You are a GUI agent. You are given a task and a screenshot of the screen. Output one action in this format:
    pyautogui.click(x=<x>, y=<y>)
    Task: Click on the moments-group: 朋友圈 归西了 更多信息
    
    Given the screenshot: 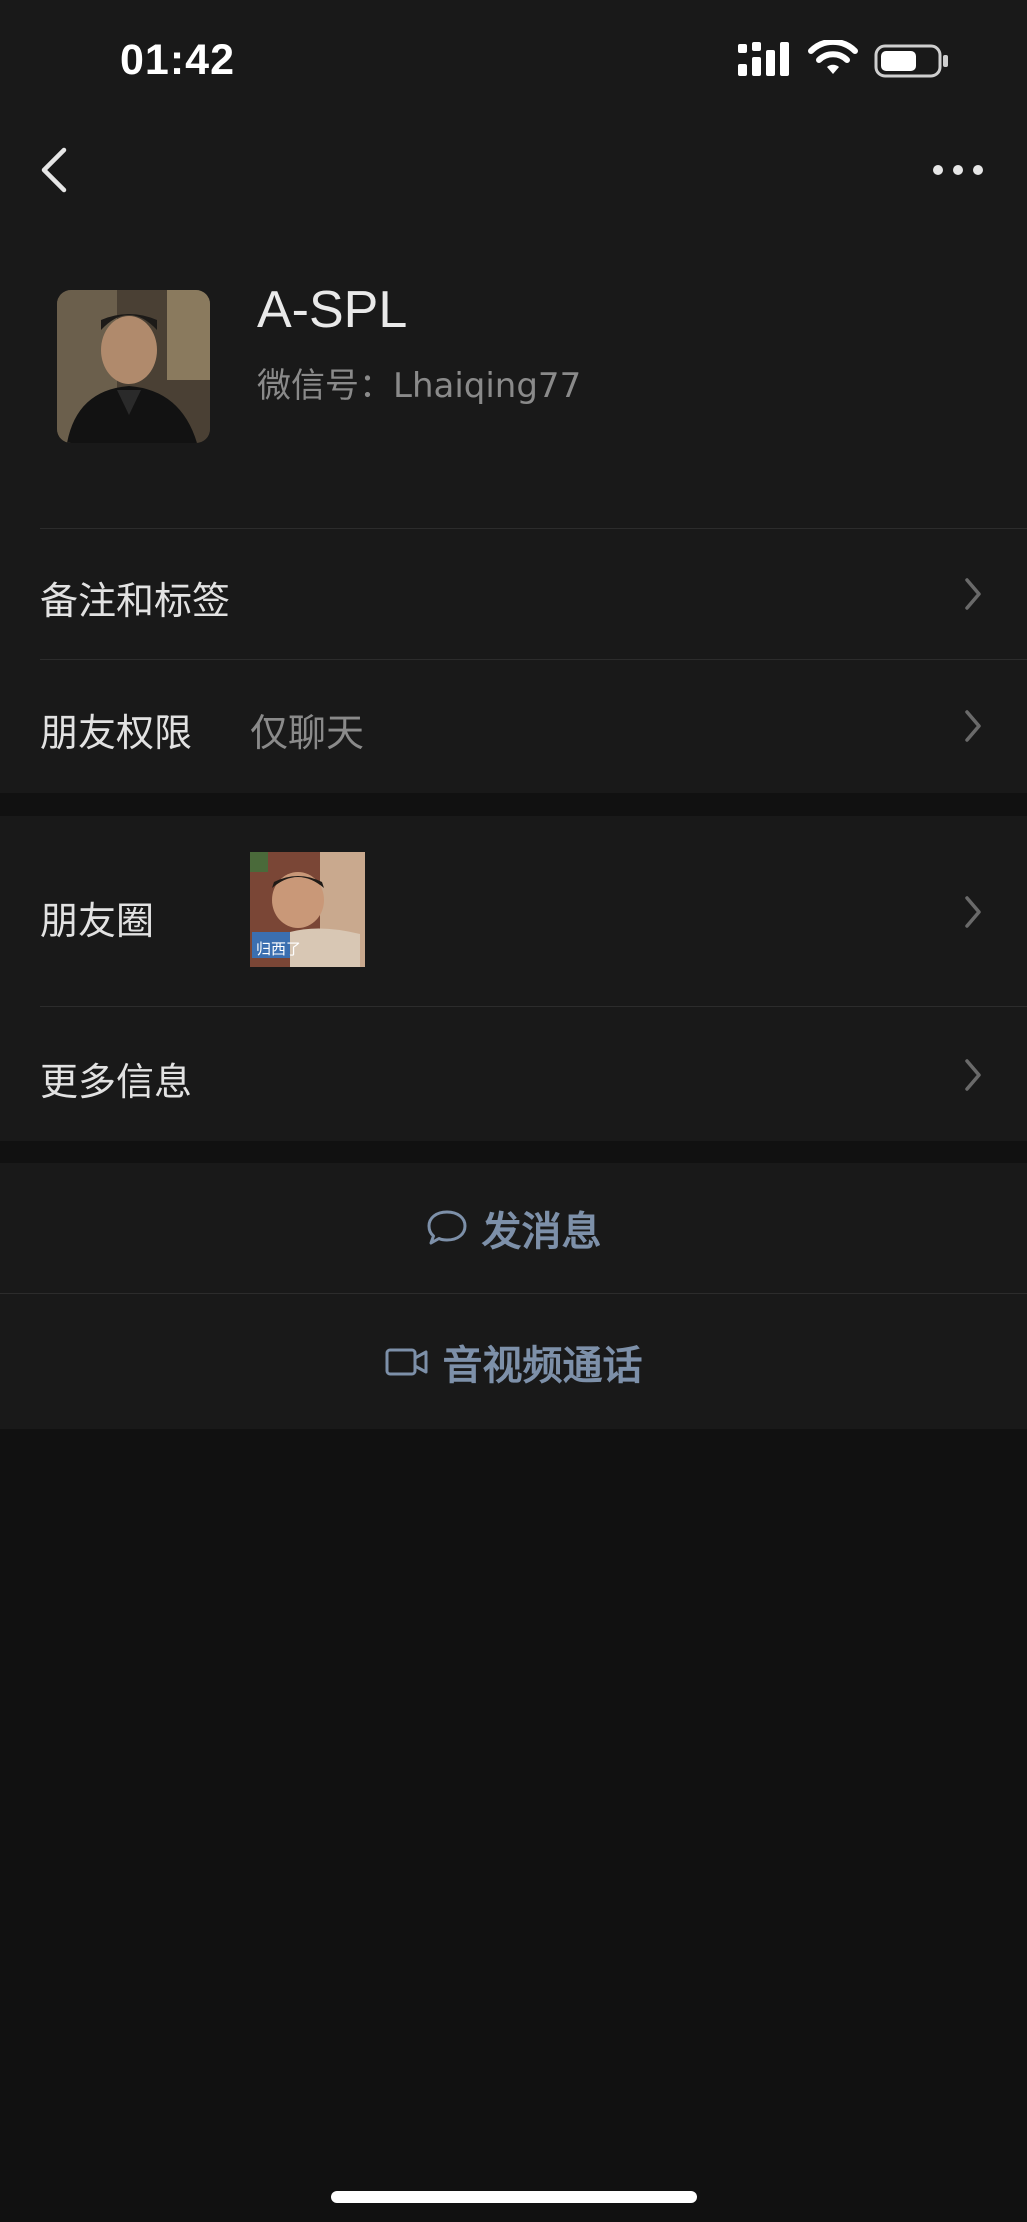 What is the action you would take?
    pyautogui.click(x=513, y=978)
    